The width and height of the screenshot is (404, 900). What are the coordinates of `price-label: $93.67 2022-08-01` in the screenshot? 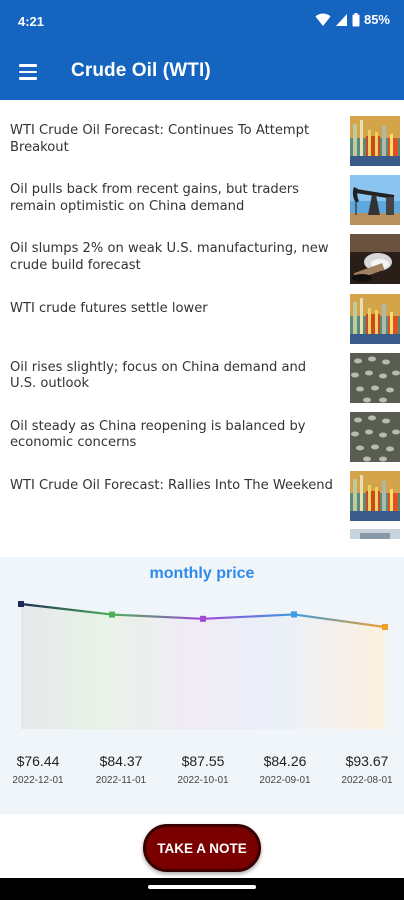 It's located at (365, 769).